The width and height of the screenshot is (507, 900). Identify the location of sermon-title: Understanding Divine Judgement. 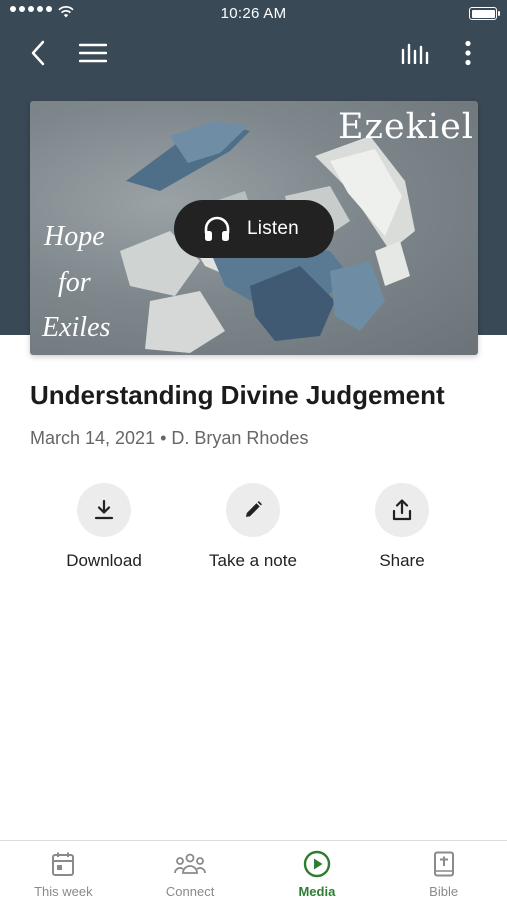
(237, 395).